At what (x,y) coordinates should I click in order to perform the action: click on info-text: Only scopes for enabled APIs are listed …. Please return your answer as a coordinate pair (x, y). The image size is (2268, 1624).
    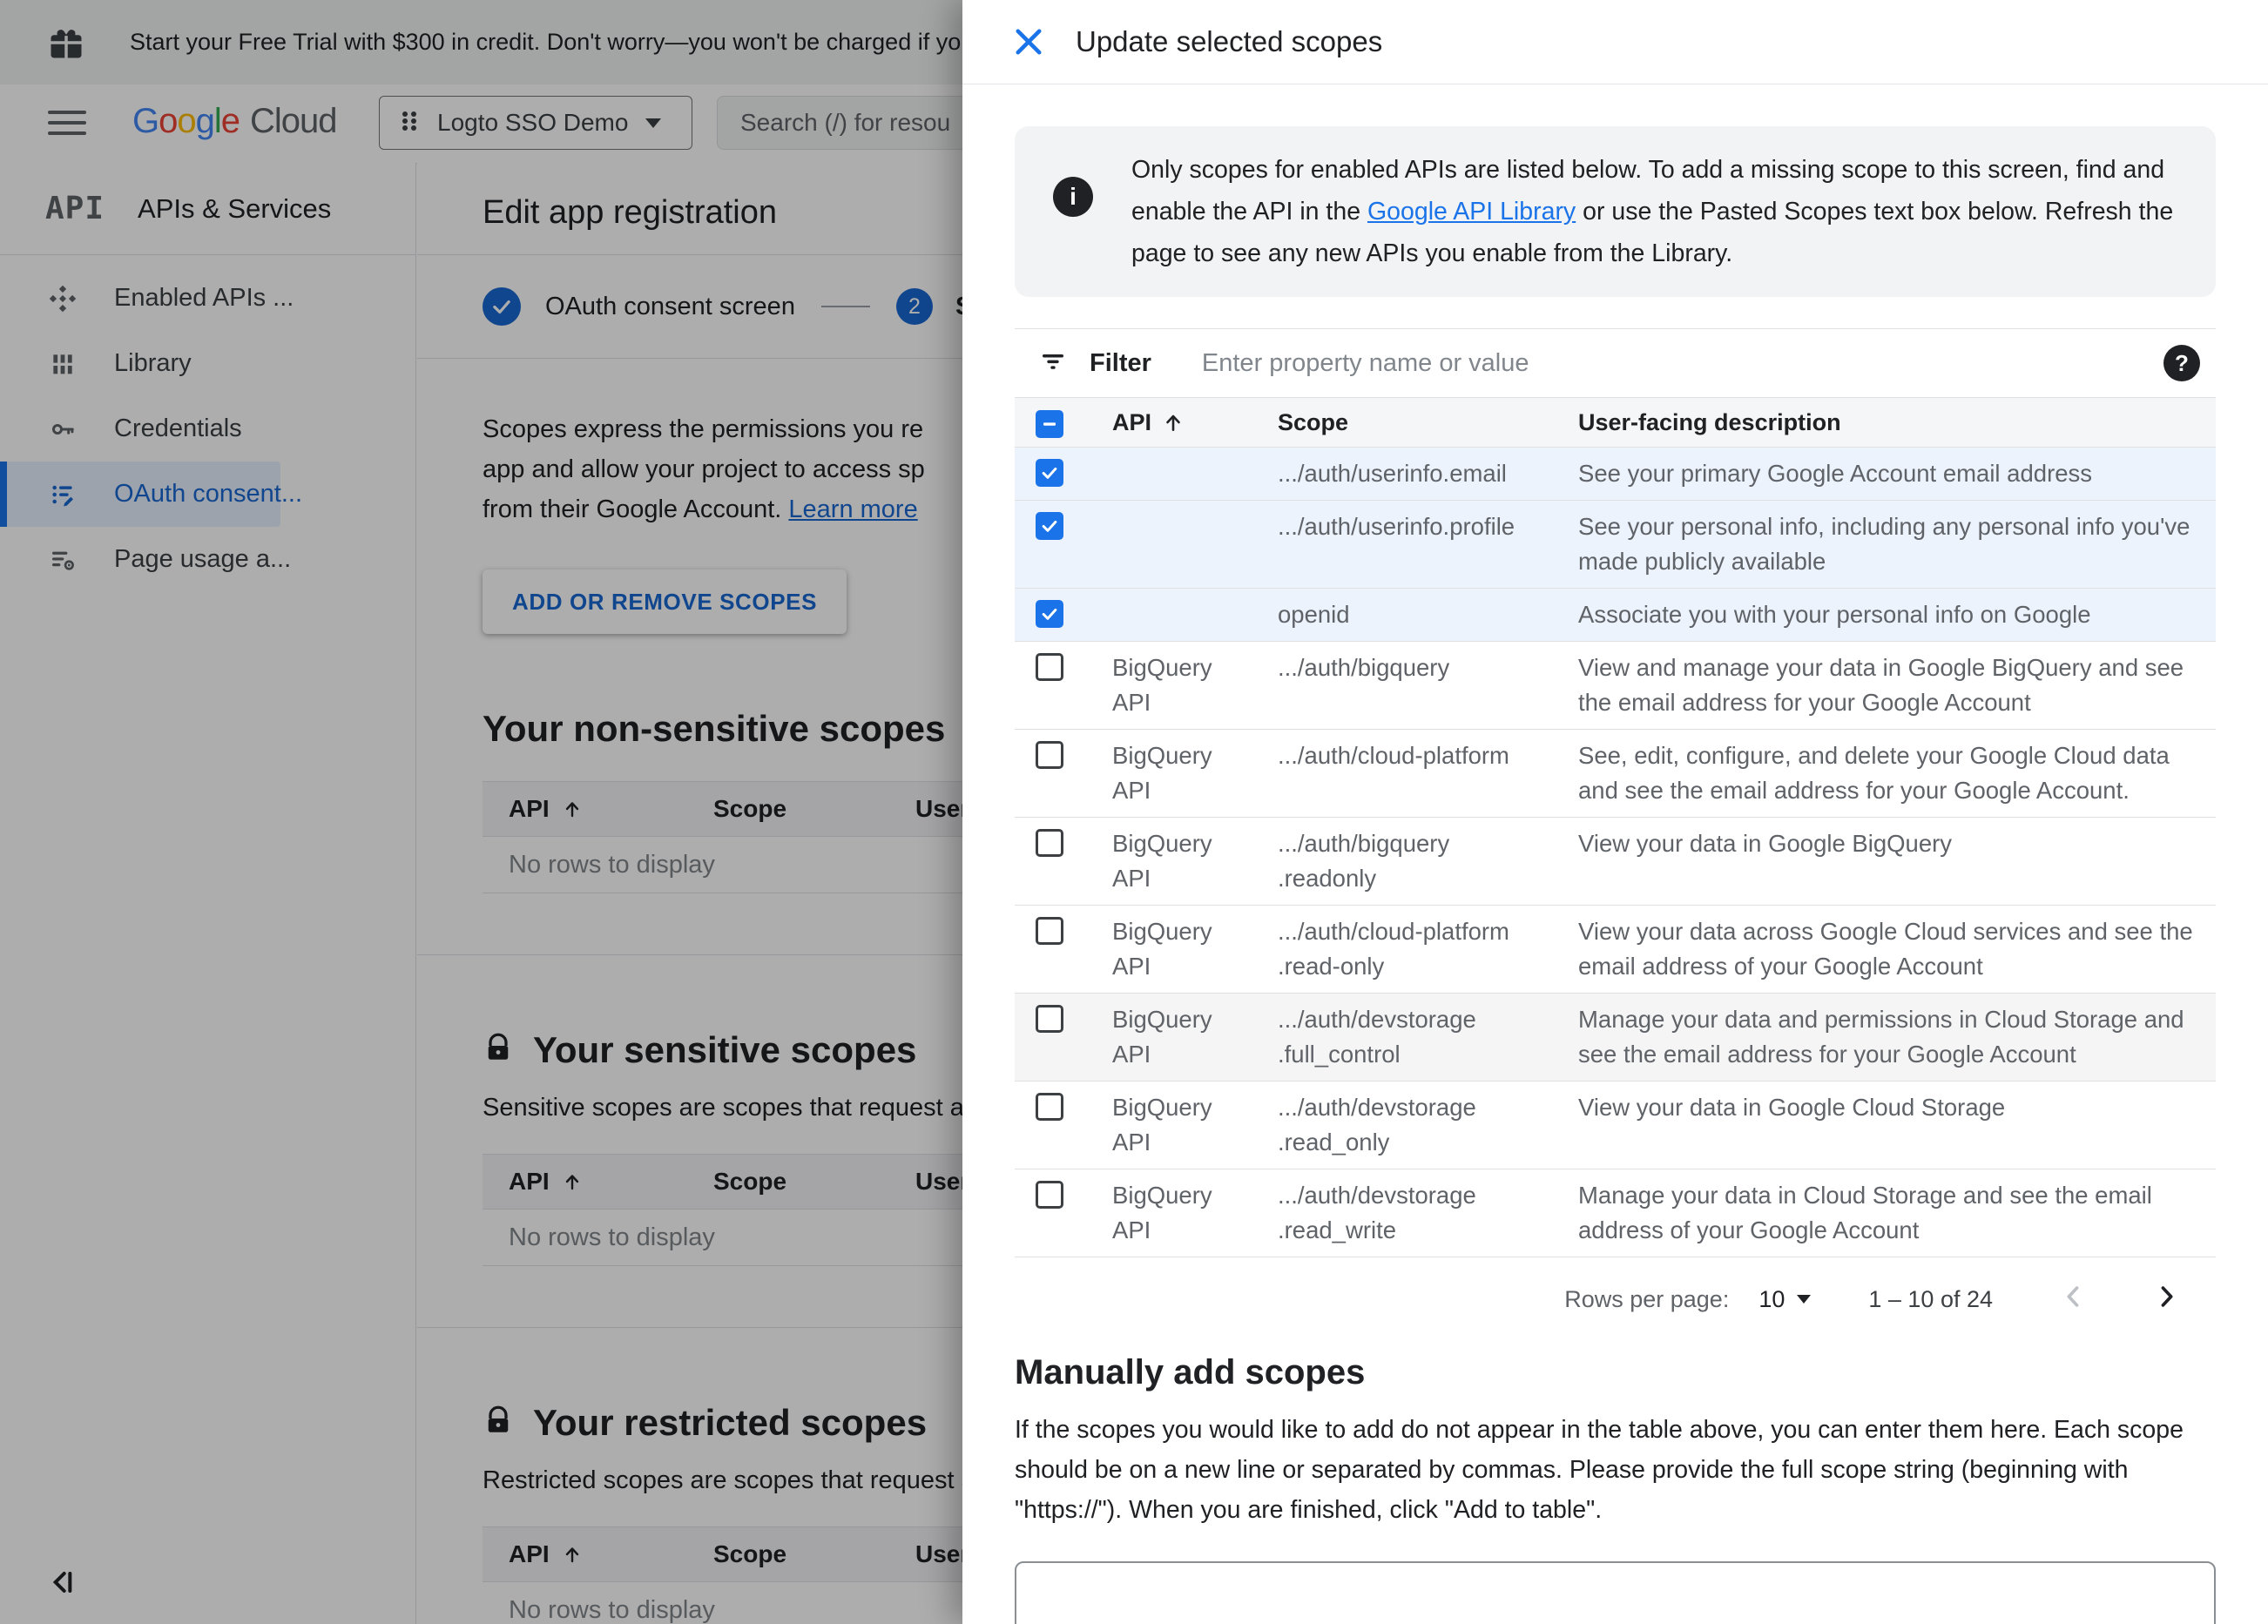
    Looking at the image, I should click on (1652, 212).